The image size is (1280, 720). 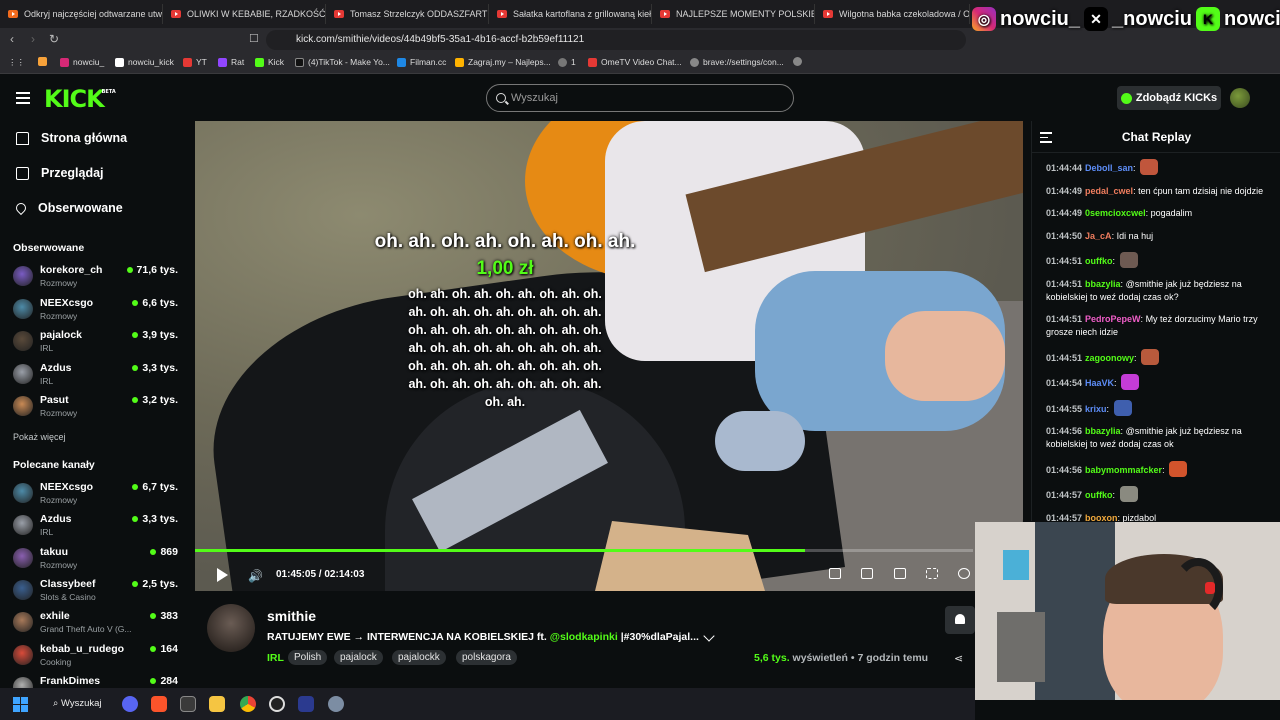 I want to click on app-icon, so click(x=188, y=704).